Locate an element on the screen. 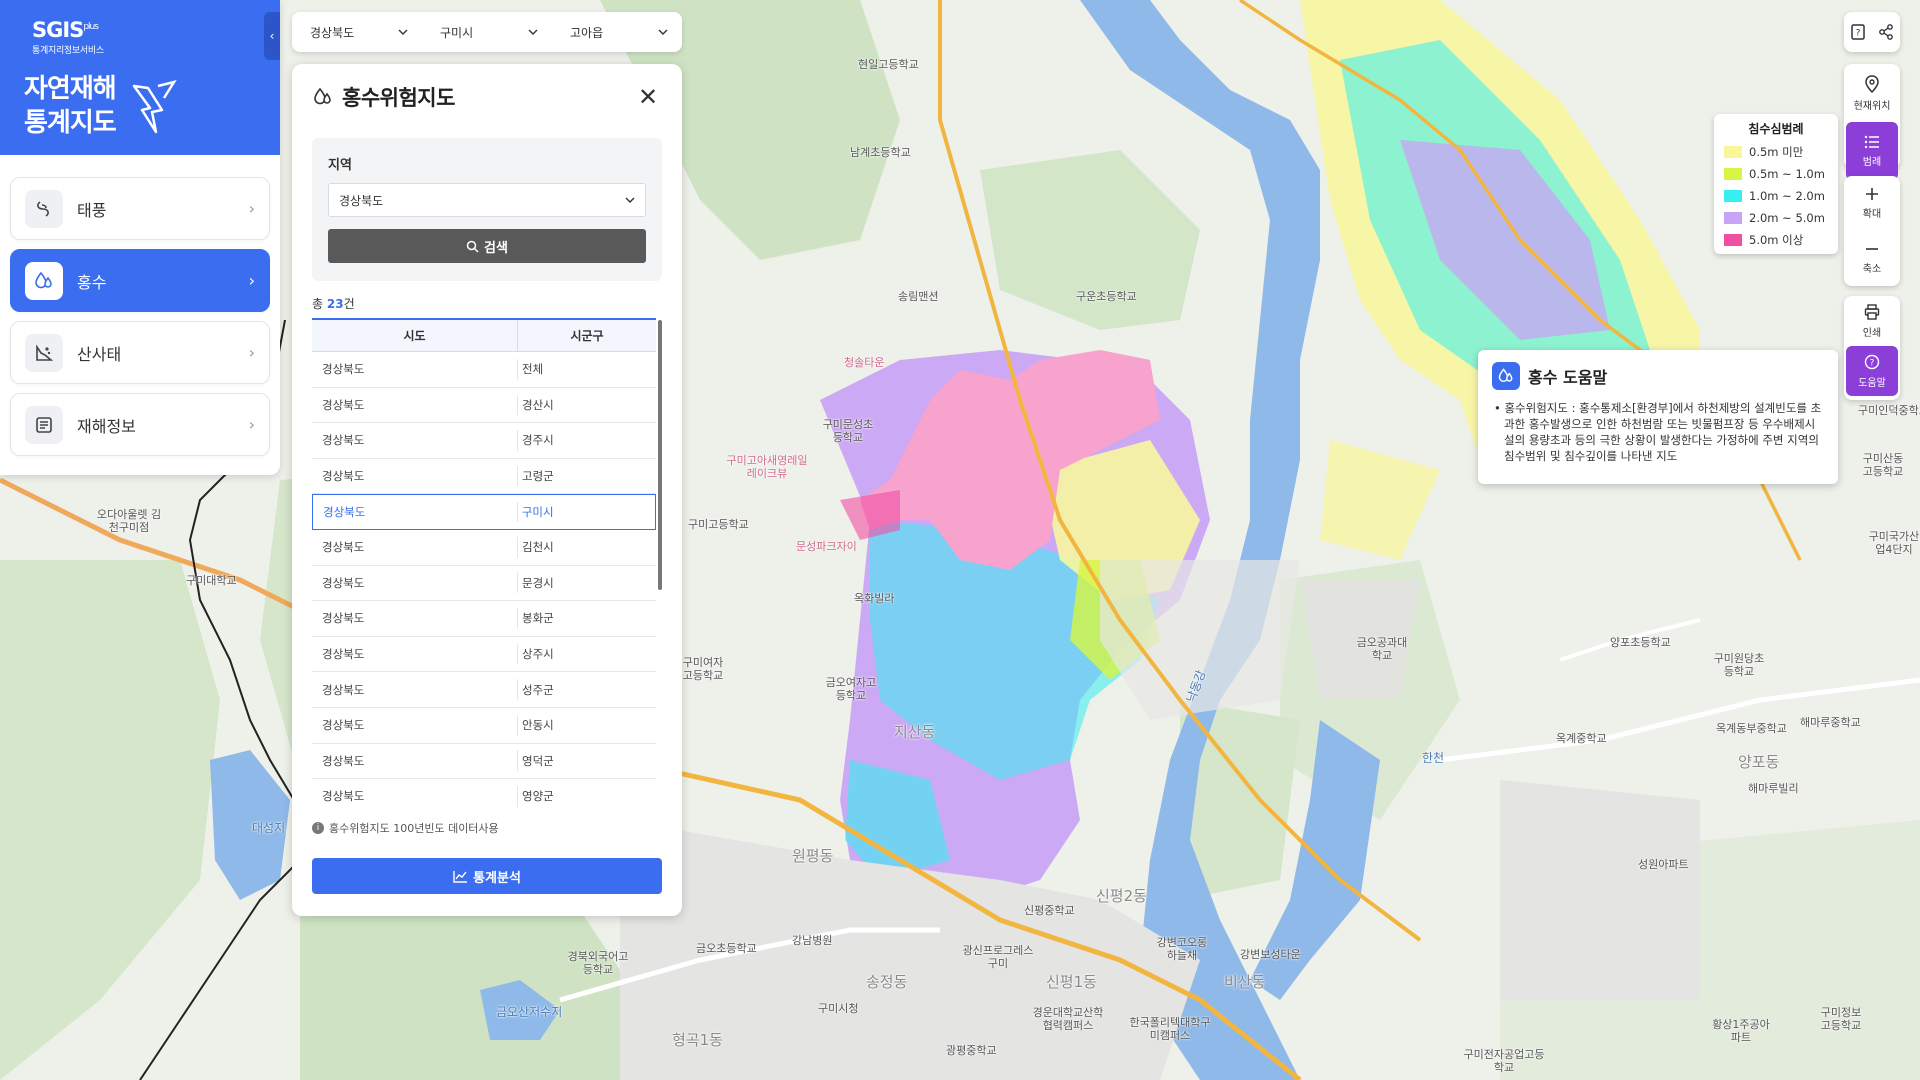 This screenshot has width=1920, height=1080. print-button: 인쇄 is located at coordinates (1872, 321).